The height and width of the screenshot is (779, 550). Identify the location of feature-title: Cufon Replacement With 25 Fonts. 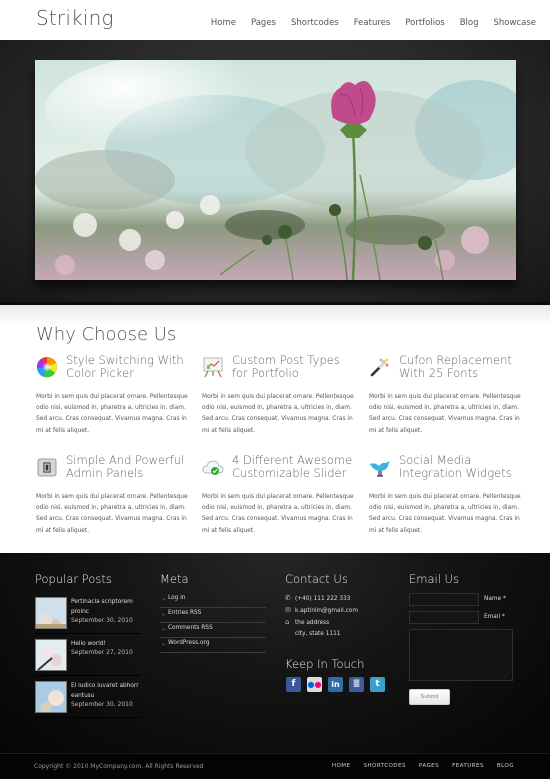
(455, 366).